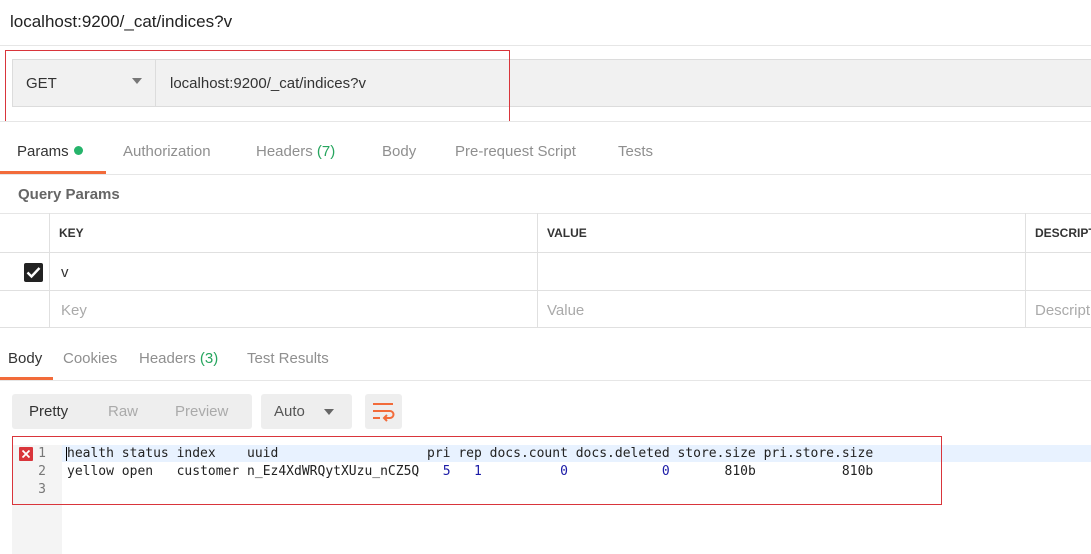  Describe the element at coordinates (294, 233) in the screenshot. I see `column-header-key: KEY` at that location.